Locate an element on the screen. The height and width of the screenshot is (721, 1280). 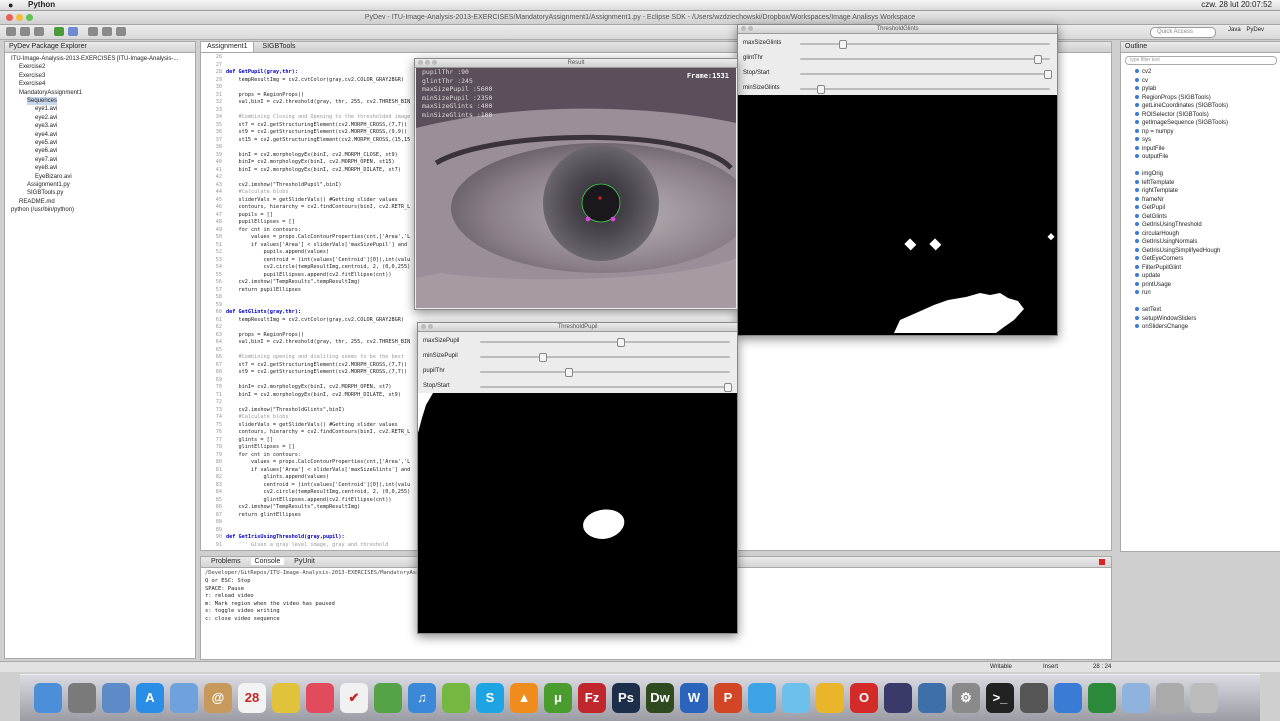
calendar-icon: 28 is located at coordinates (252, 698).